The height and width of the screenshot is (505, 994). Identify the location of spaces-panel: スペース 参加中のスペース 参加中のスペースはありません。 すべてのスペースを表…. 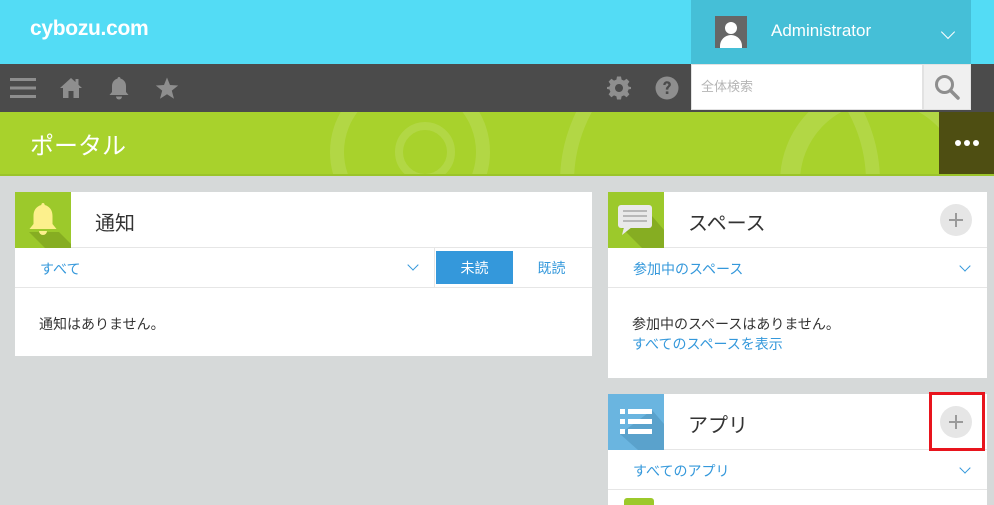
(797, 285).